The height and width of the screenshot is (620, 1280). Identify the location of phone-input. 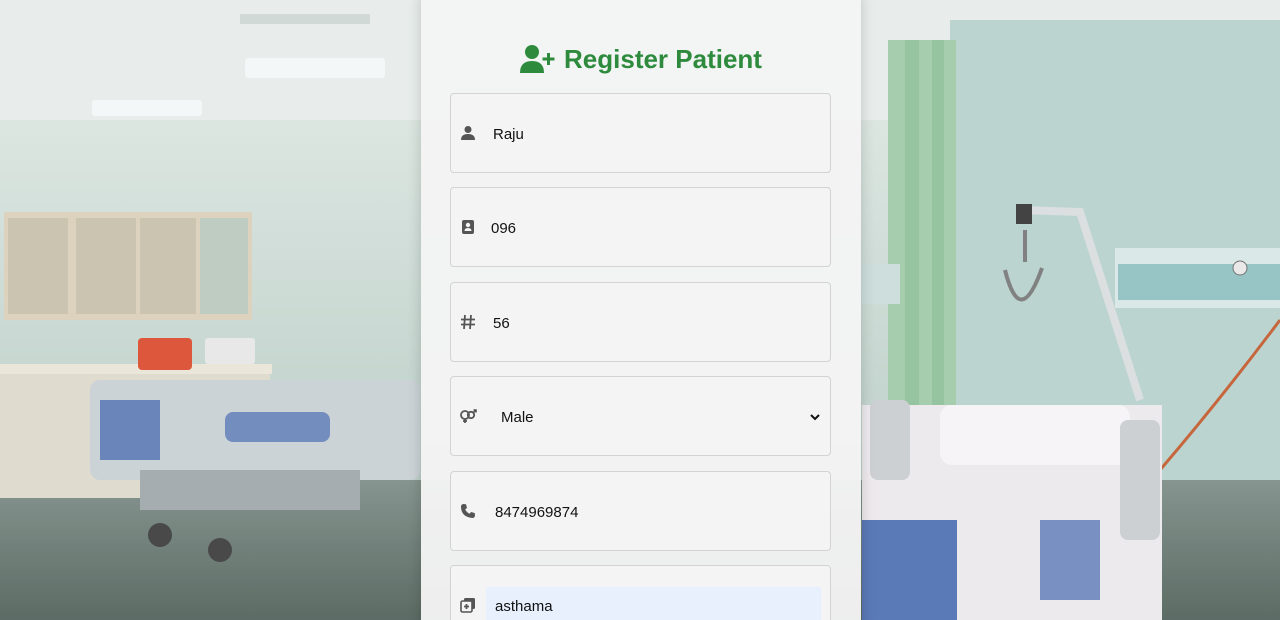
(655, 512).